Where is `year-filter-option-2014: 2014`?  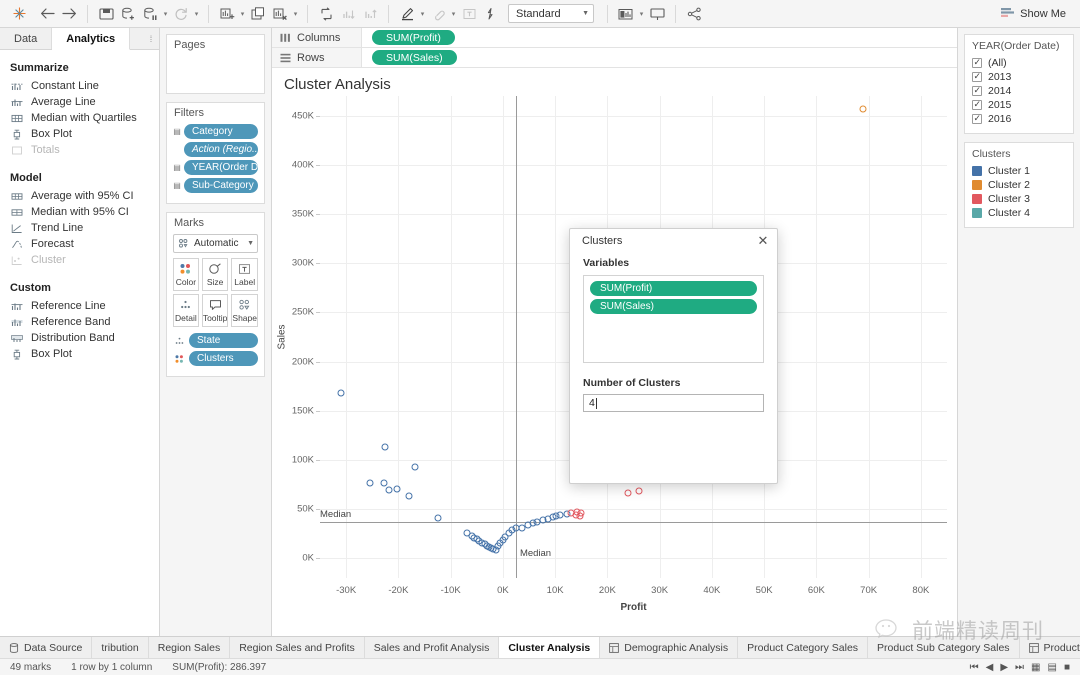 year-filter-option-2014: 2014 is located at coordinates (1019, 91).